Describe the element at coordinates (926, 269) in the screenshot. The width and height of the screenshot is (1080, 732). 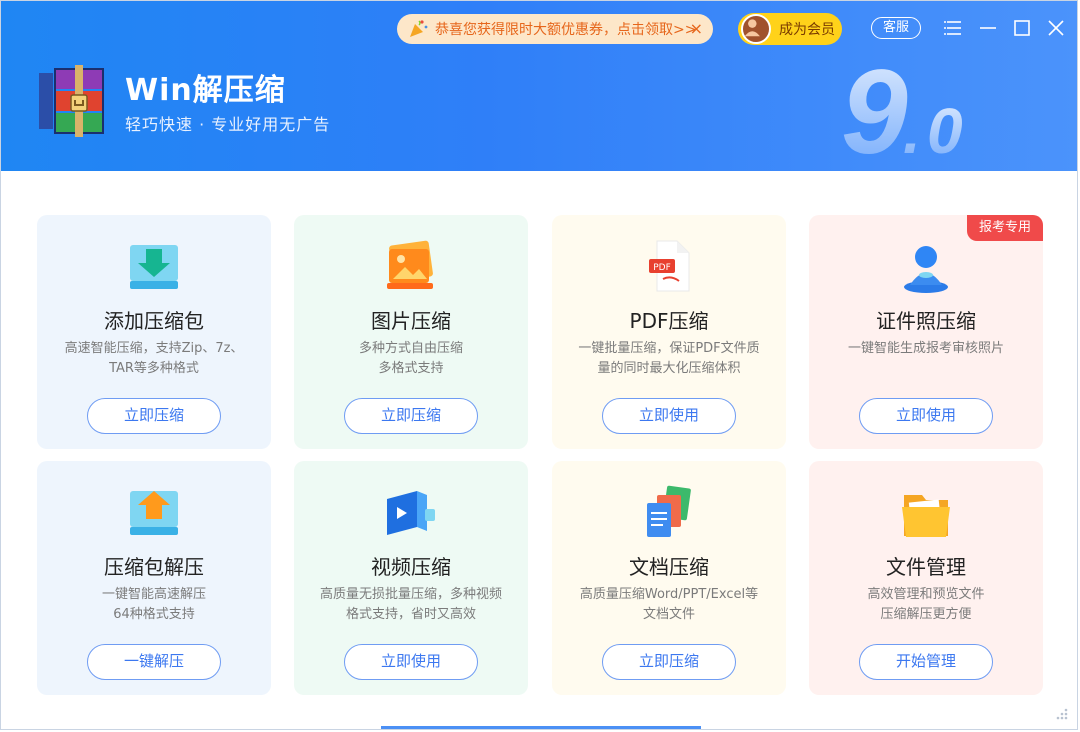
I see `id-photo-icon` at that location.